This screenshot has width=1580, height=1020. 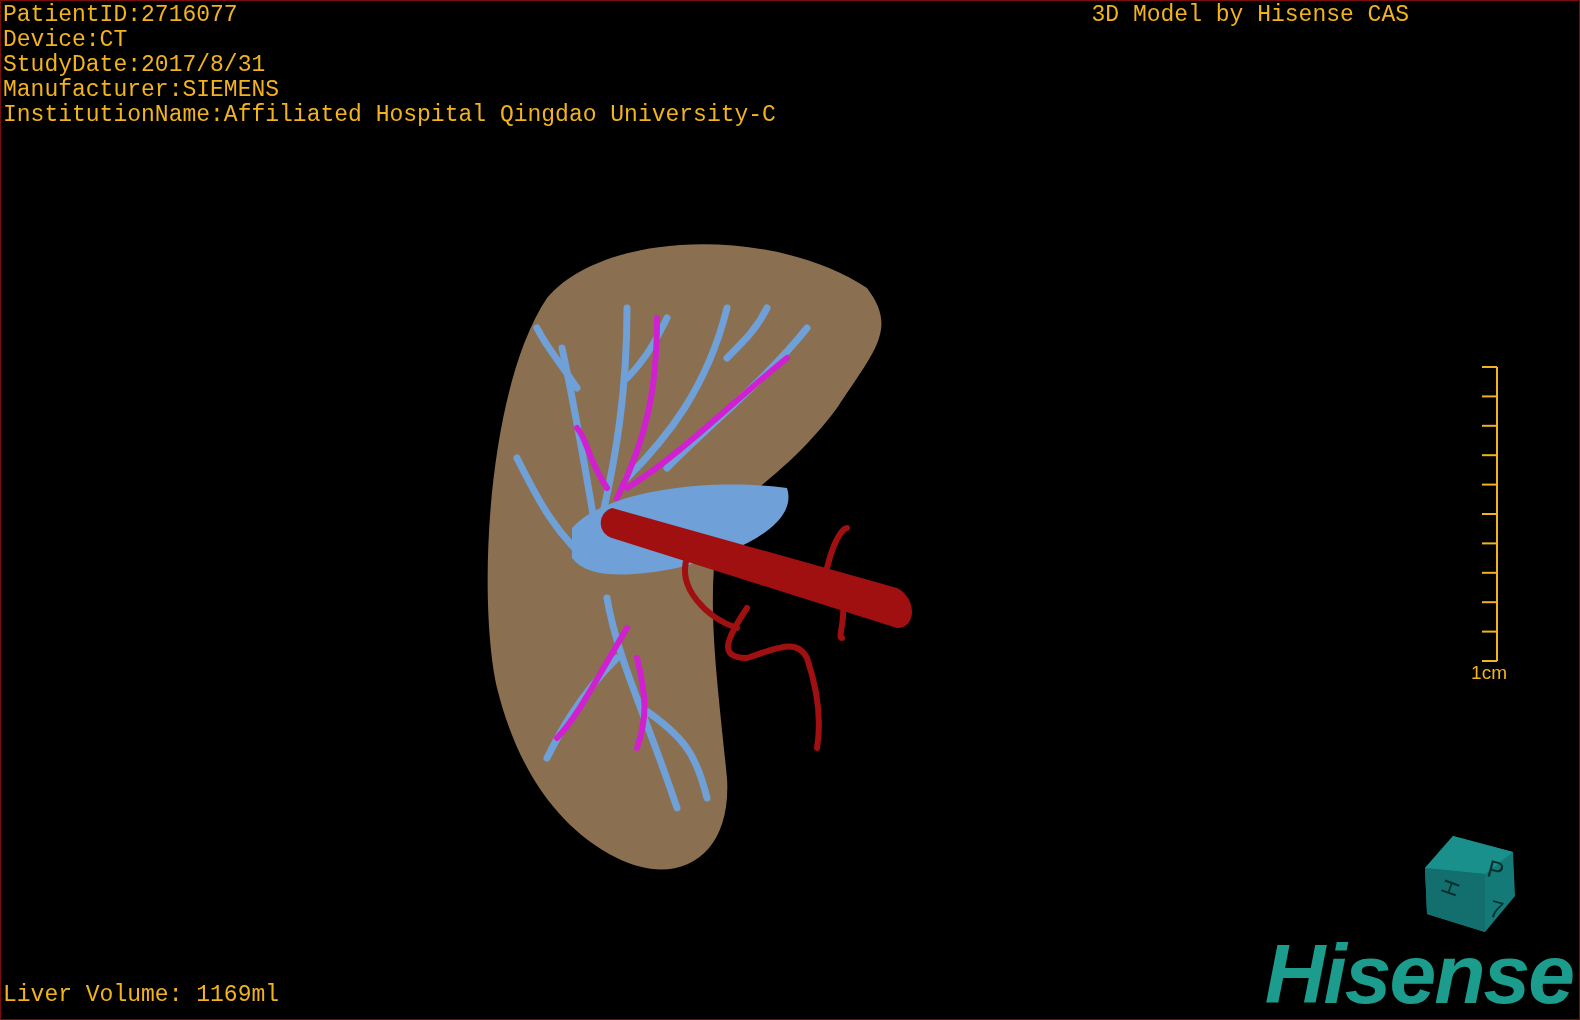 I want to click on info-line: PatientID:2716077, so click(x=121, y=15).